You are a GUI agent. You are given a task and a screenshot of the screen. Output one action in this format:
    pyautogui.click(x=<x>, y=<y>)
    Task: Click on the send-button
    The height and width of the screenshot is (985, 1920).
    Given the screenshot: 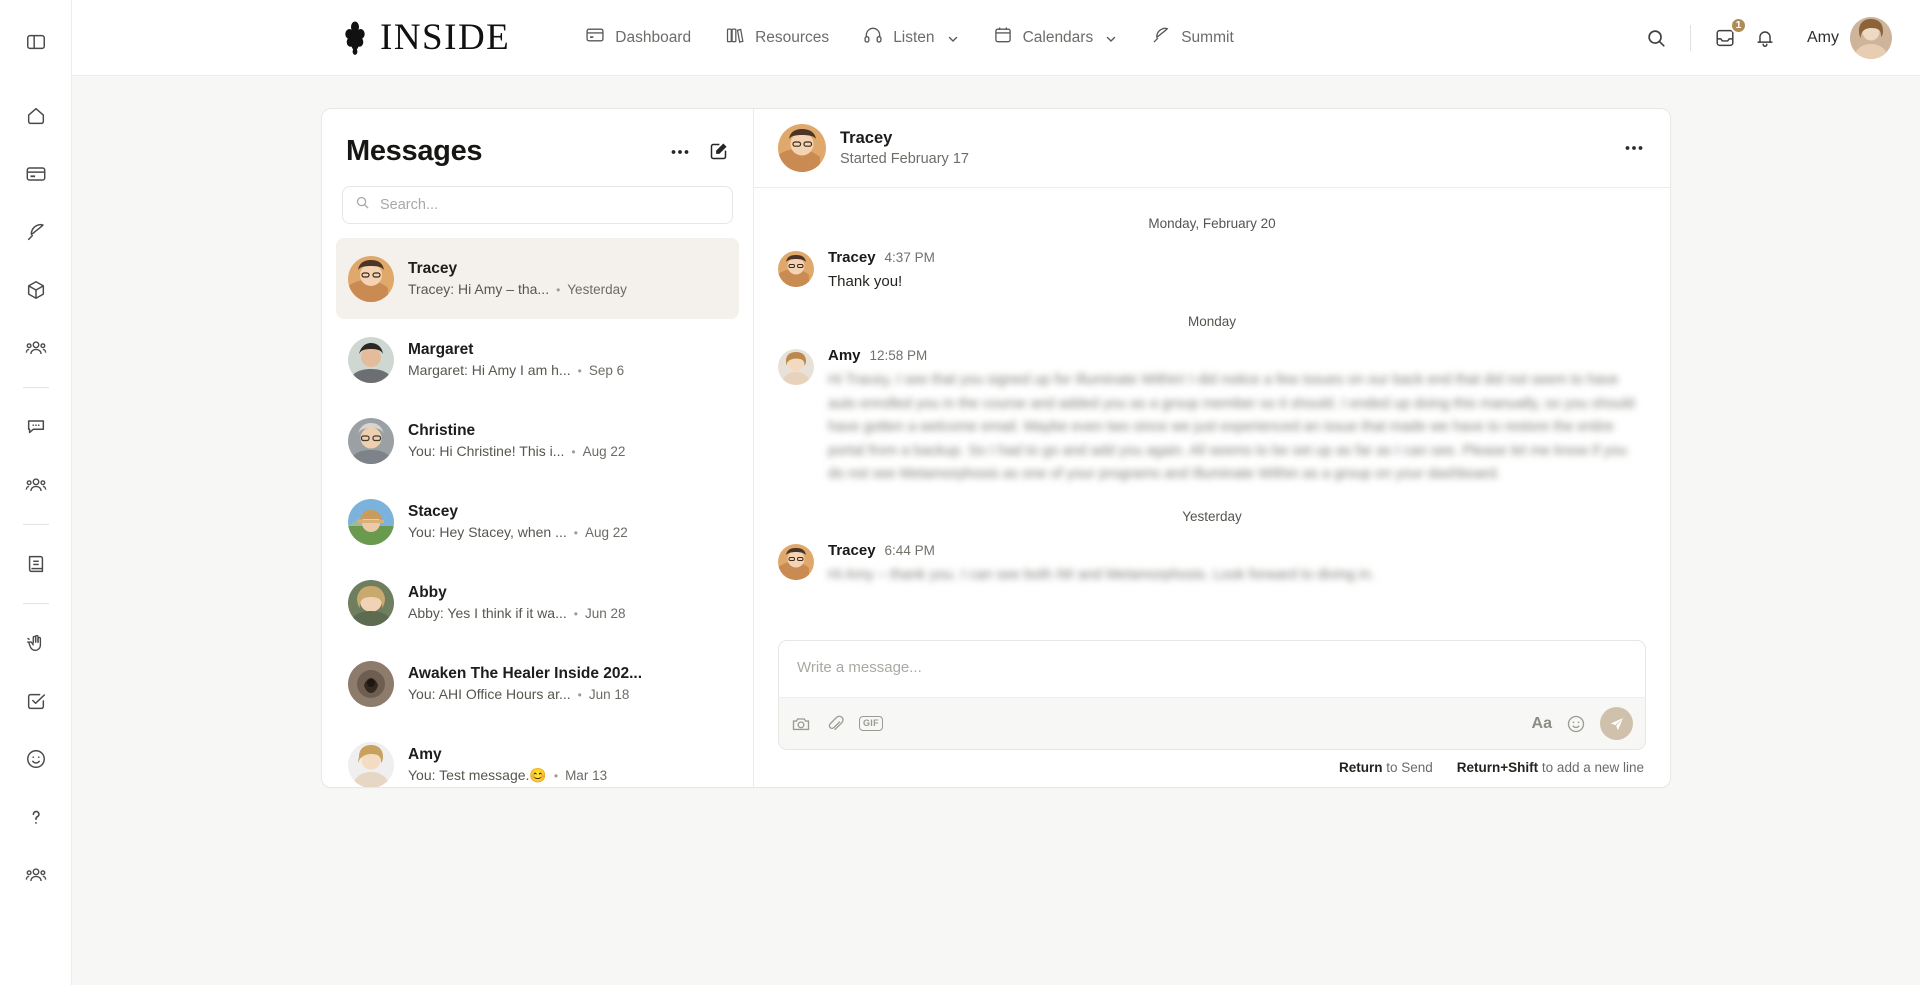 What is the action you would take?
    pyautogui.click(x=1616, y=723)
    